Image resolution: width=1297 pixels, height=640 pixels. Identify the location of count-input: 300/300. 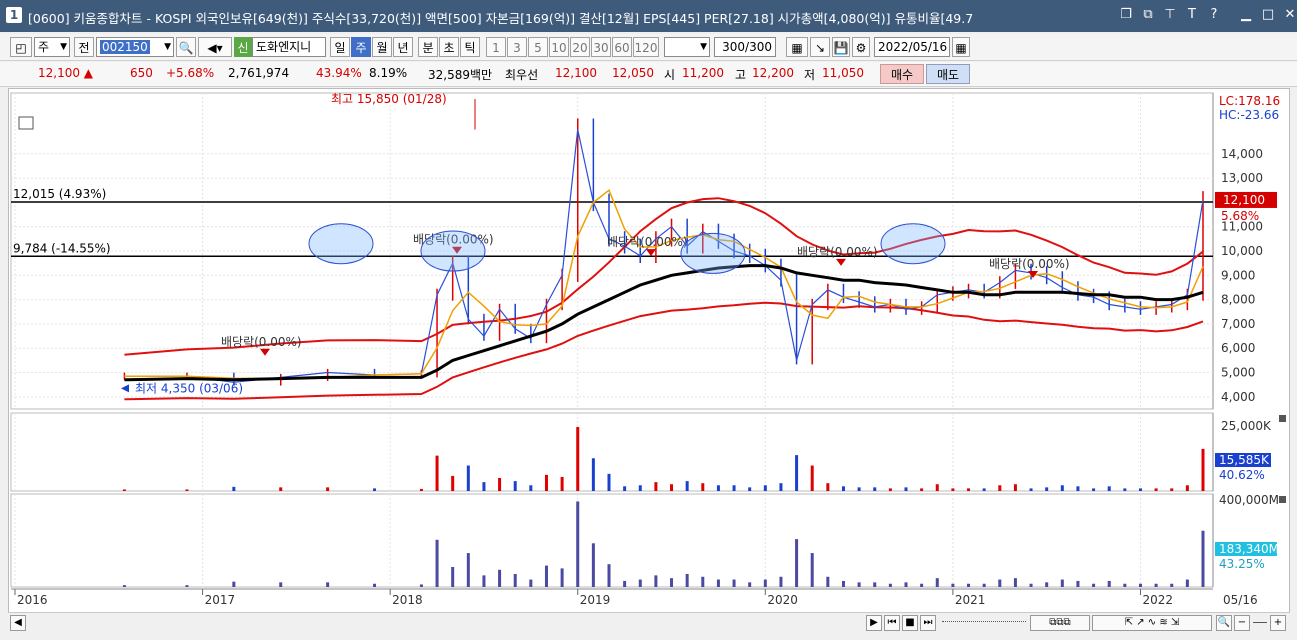
(745, 47).